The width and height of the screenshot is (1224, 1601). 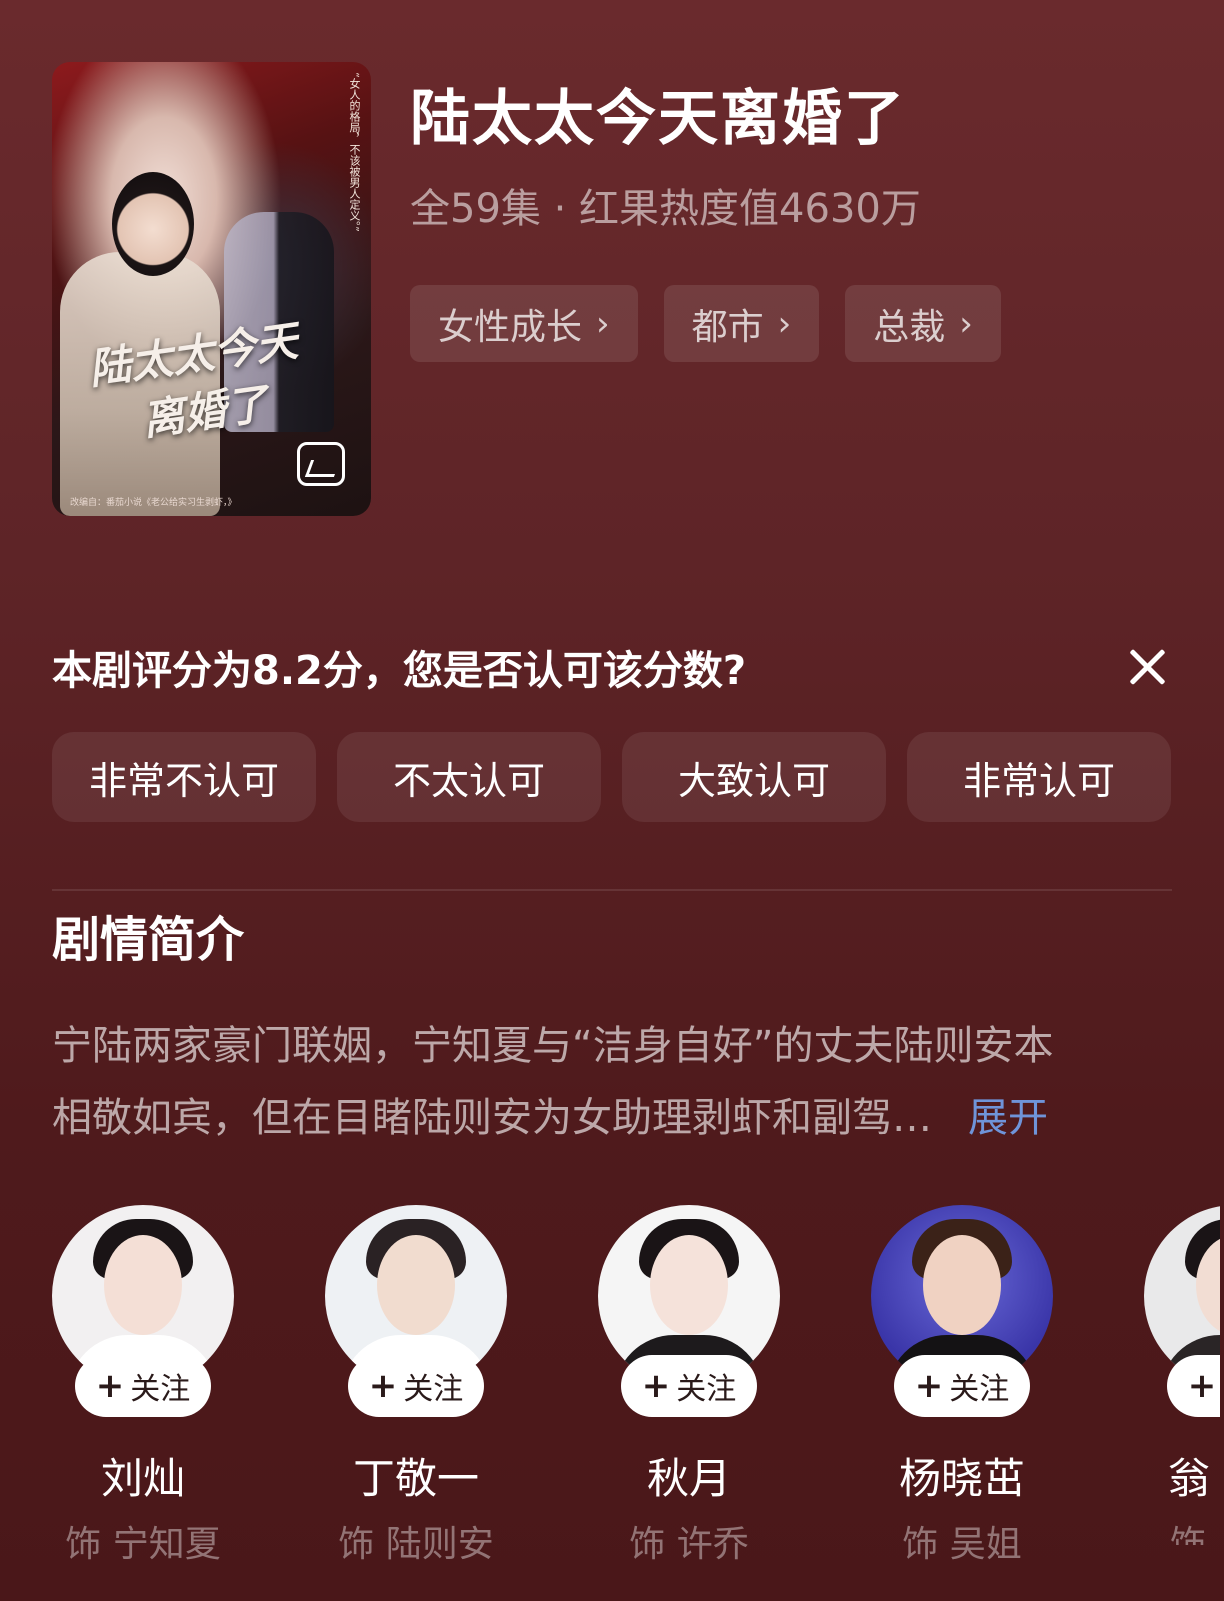 What do you see at coordinates (962, 1544) in the screenshot?
I see `cast-role: 饰 吴姐` at bounding box center [962, 1544].